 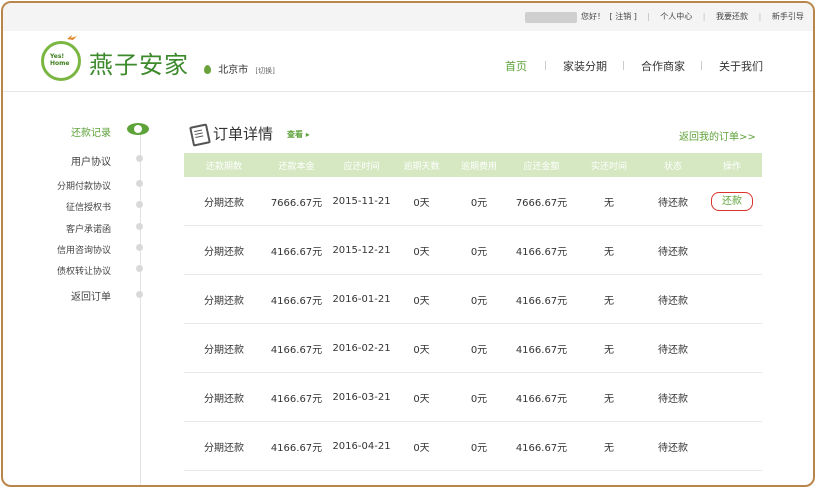 What do you see at coordinates (91, 160) in the screenshot?
I see `sidebar-item-user-agreement: 用户协议` at bounding box center [91, 160].